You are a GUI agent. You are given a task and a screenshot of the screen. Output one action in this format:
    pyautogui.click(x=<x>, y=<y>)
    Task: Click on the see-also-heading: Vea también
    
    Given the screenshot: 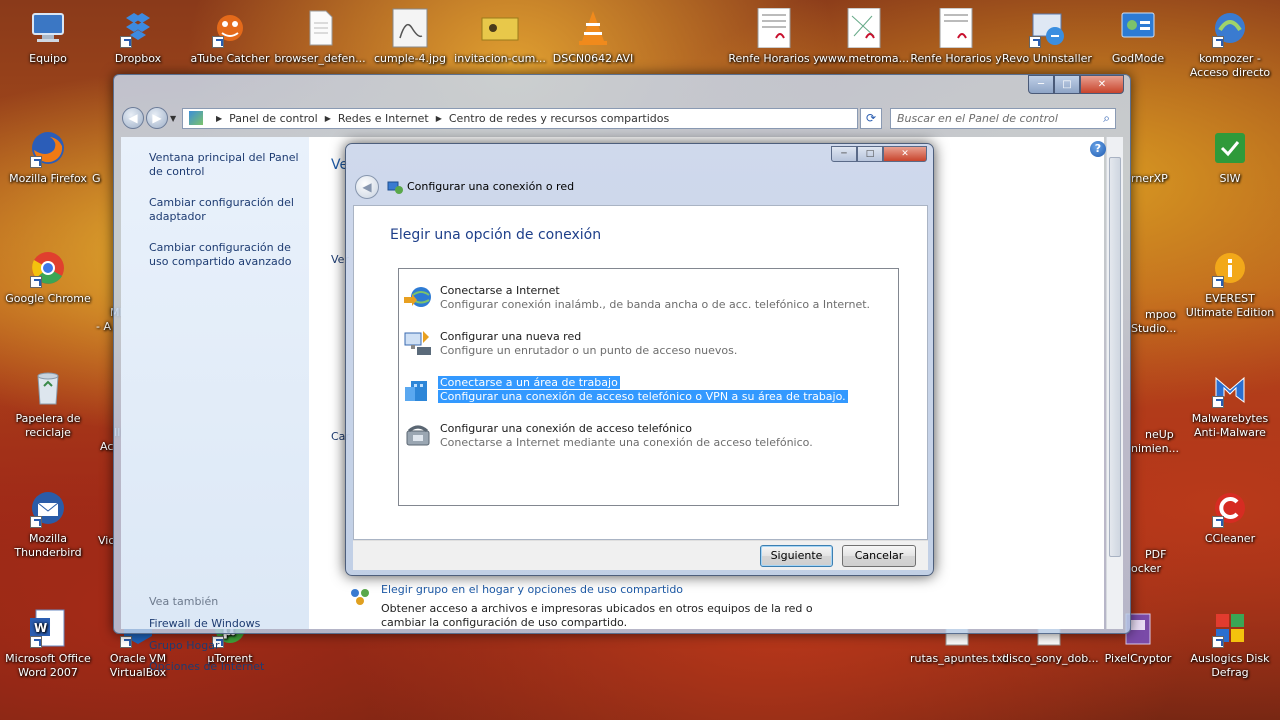 What is the action you would take?
    pyautogui.click(x=184, y=601)
    